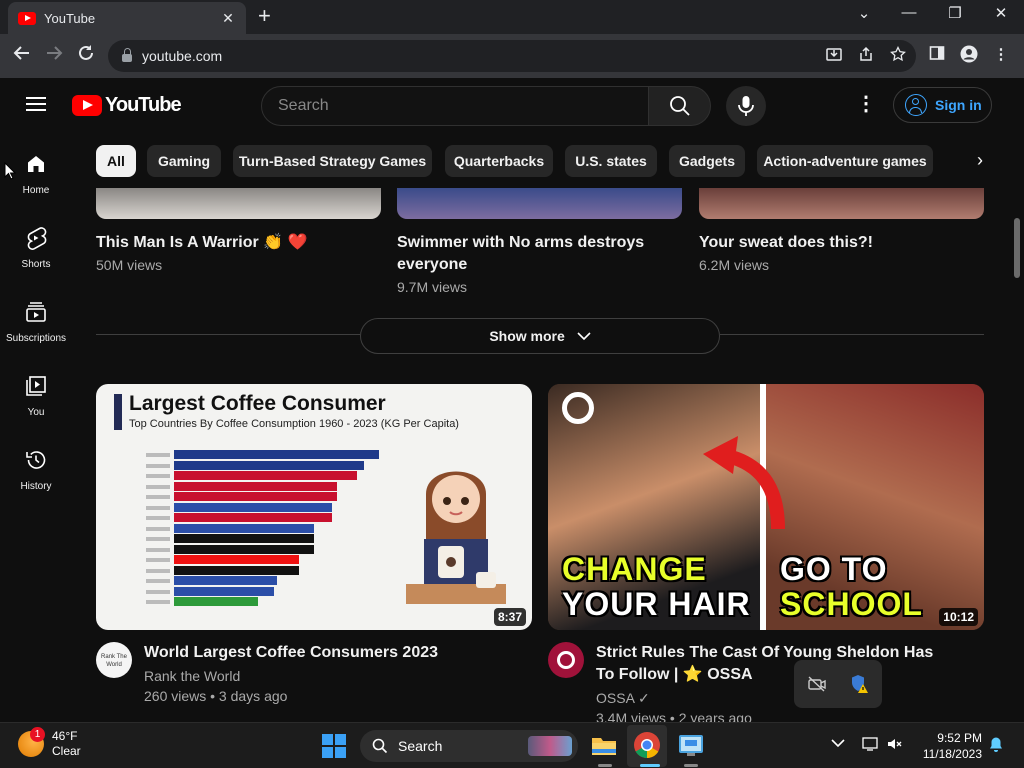 This screenshot has height=768, width=1024. Describe the element at coordinates (463, 106) in the screenshot. I see `search-input` at that location.